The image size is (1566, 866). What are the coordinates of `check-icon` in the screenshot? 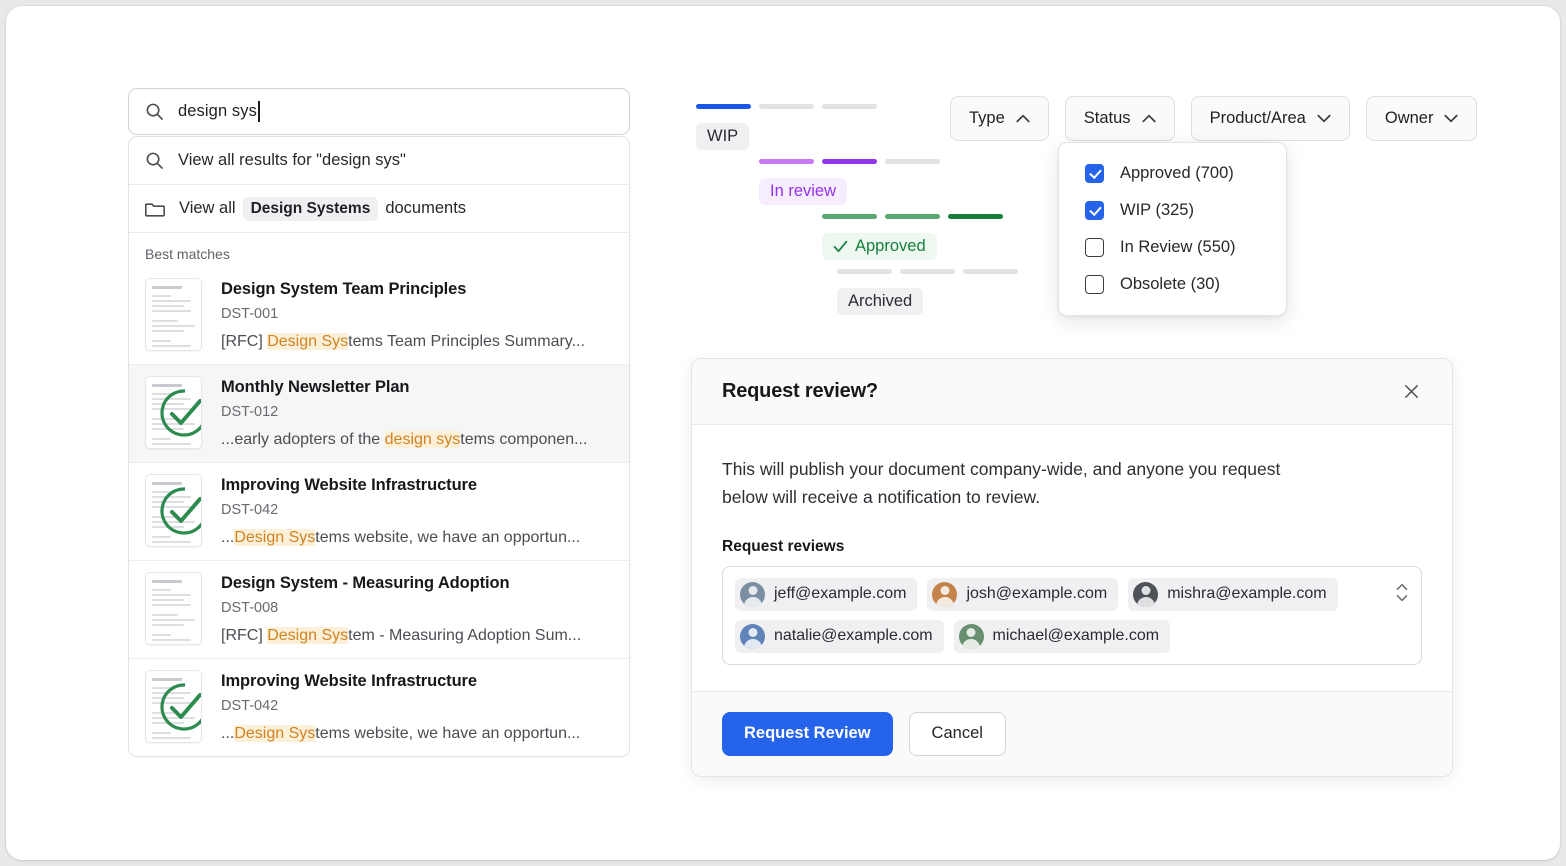 It's located at (840, 246).